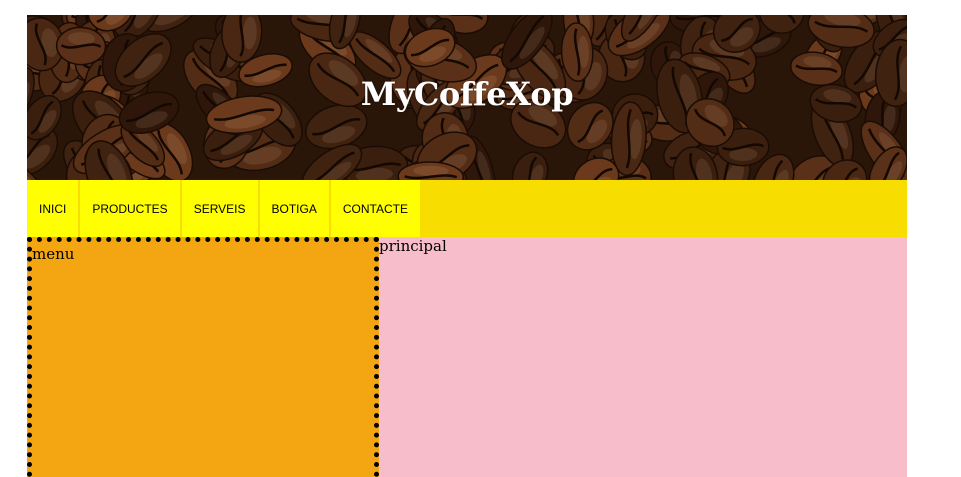 Image resolution: width=961 pixels, height=477 pixels. I want to click on menu-label: menu, so click(53, 254).